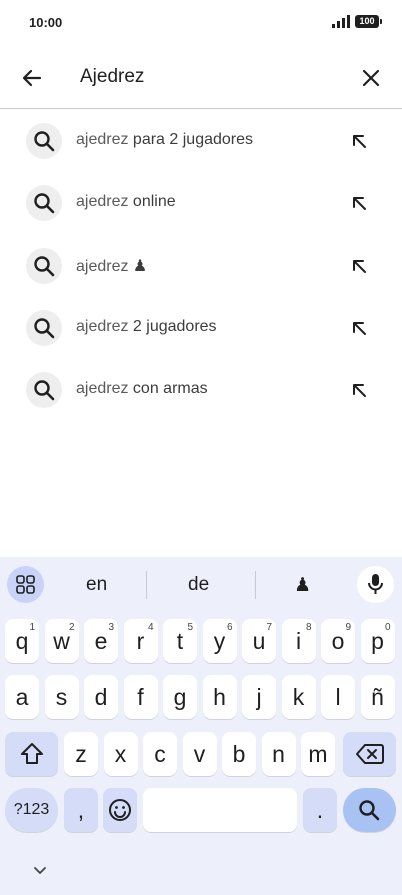  What do you see at coordinates (22, 697) in the screenshot?
I see `key-a: a` at bounding box center [22, 697].